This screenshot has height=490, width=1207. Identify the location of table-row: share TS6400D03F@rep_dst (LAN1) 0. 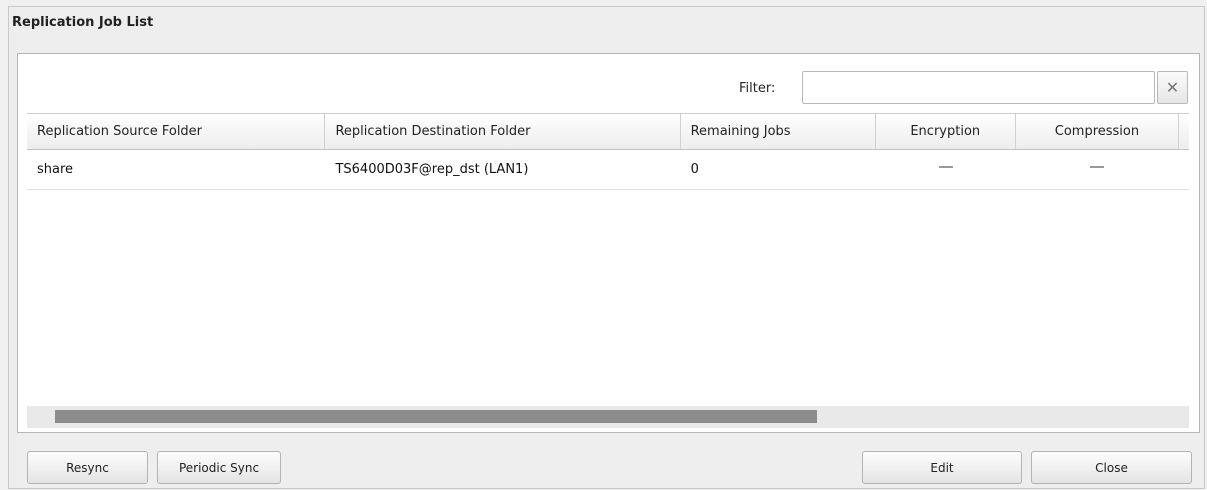
(608, 170).